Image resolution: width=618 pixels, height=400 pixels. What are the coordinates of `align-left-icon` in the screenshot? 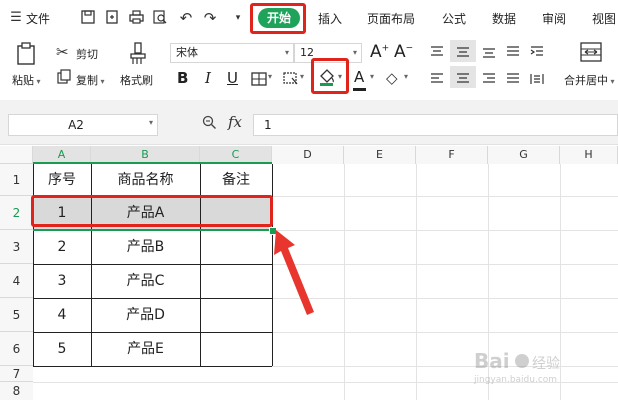 It's located at (437, 79).